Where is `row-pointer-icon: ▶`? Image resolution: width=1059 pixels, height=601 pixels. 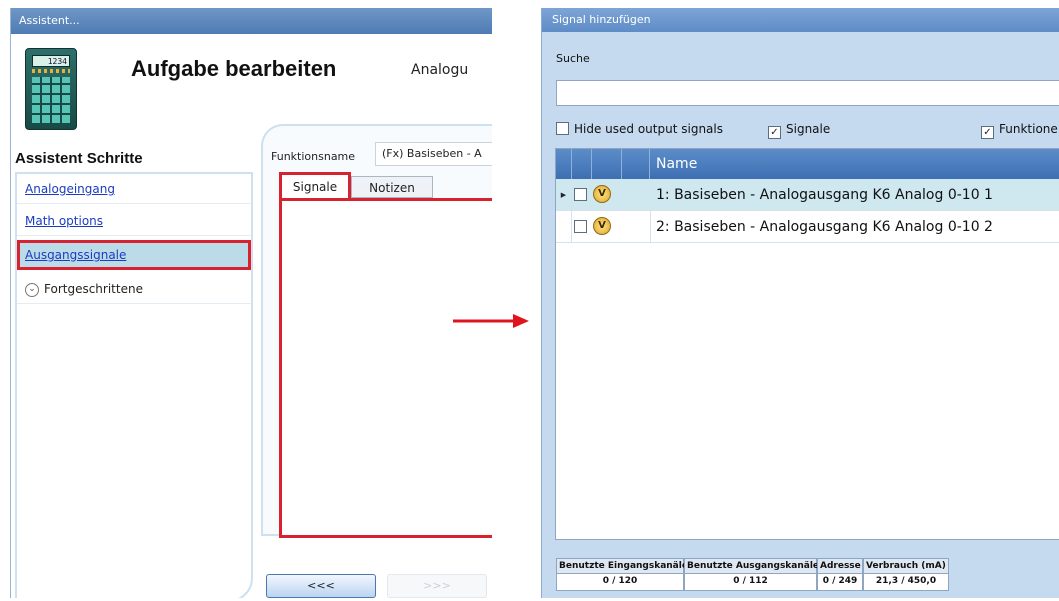 row-pointer-icon: ▶ is located at coordinates (564, 195).